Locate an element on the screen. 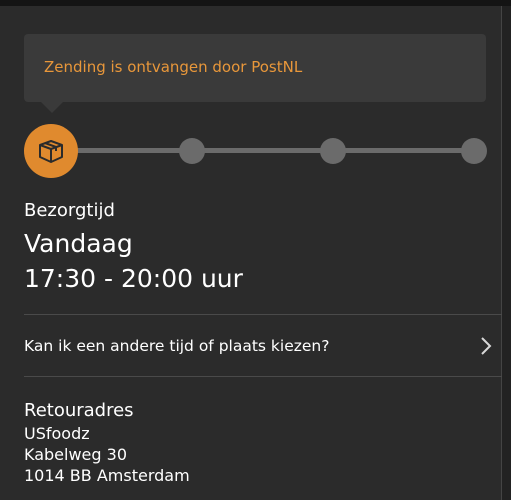 The height and width of the screenshot is (500, 511). progress-track is located at coordinates (263, 150).